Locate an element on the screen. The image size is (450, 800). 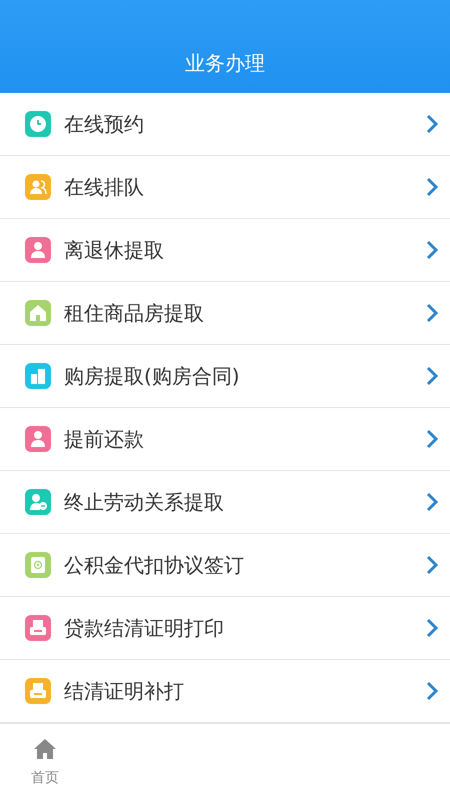
menu-item: 离退休提取 is located at coordinates (225, 250).